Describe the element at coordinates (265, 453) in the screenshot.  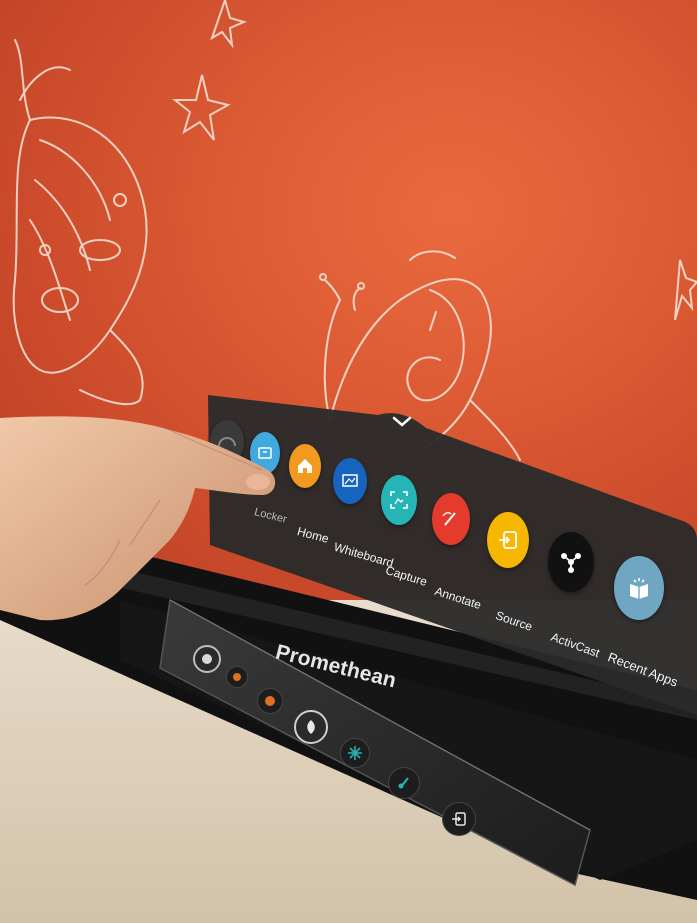
I see `locker-icon` at that location.